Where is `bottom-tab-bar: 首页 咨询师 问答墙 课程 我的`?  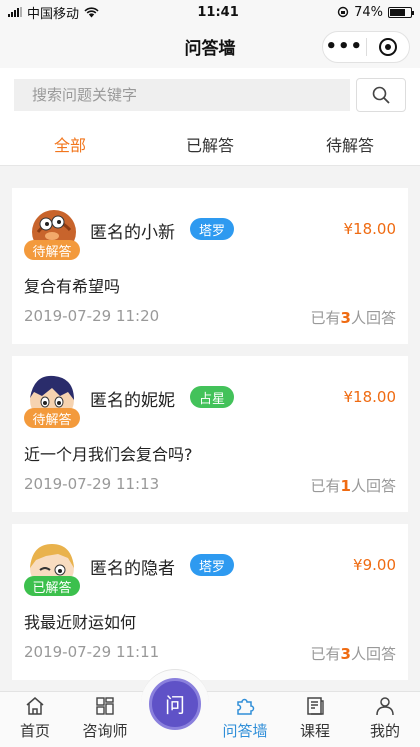
bottom-tab-bar: 首页 咨询师 问答墙 课程 我的 is located at coordinates (210, 719).